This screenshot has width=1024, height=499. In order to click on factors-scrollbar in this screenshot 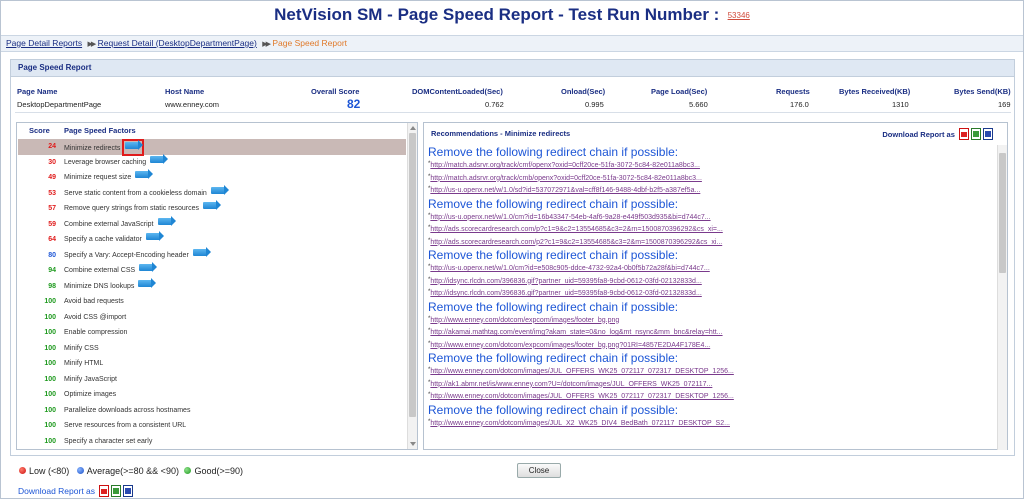, I will do `click(412, 286)`.